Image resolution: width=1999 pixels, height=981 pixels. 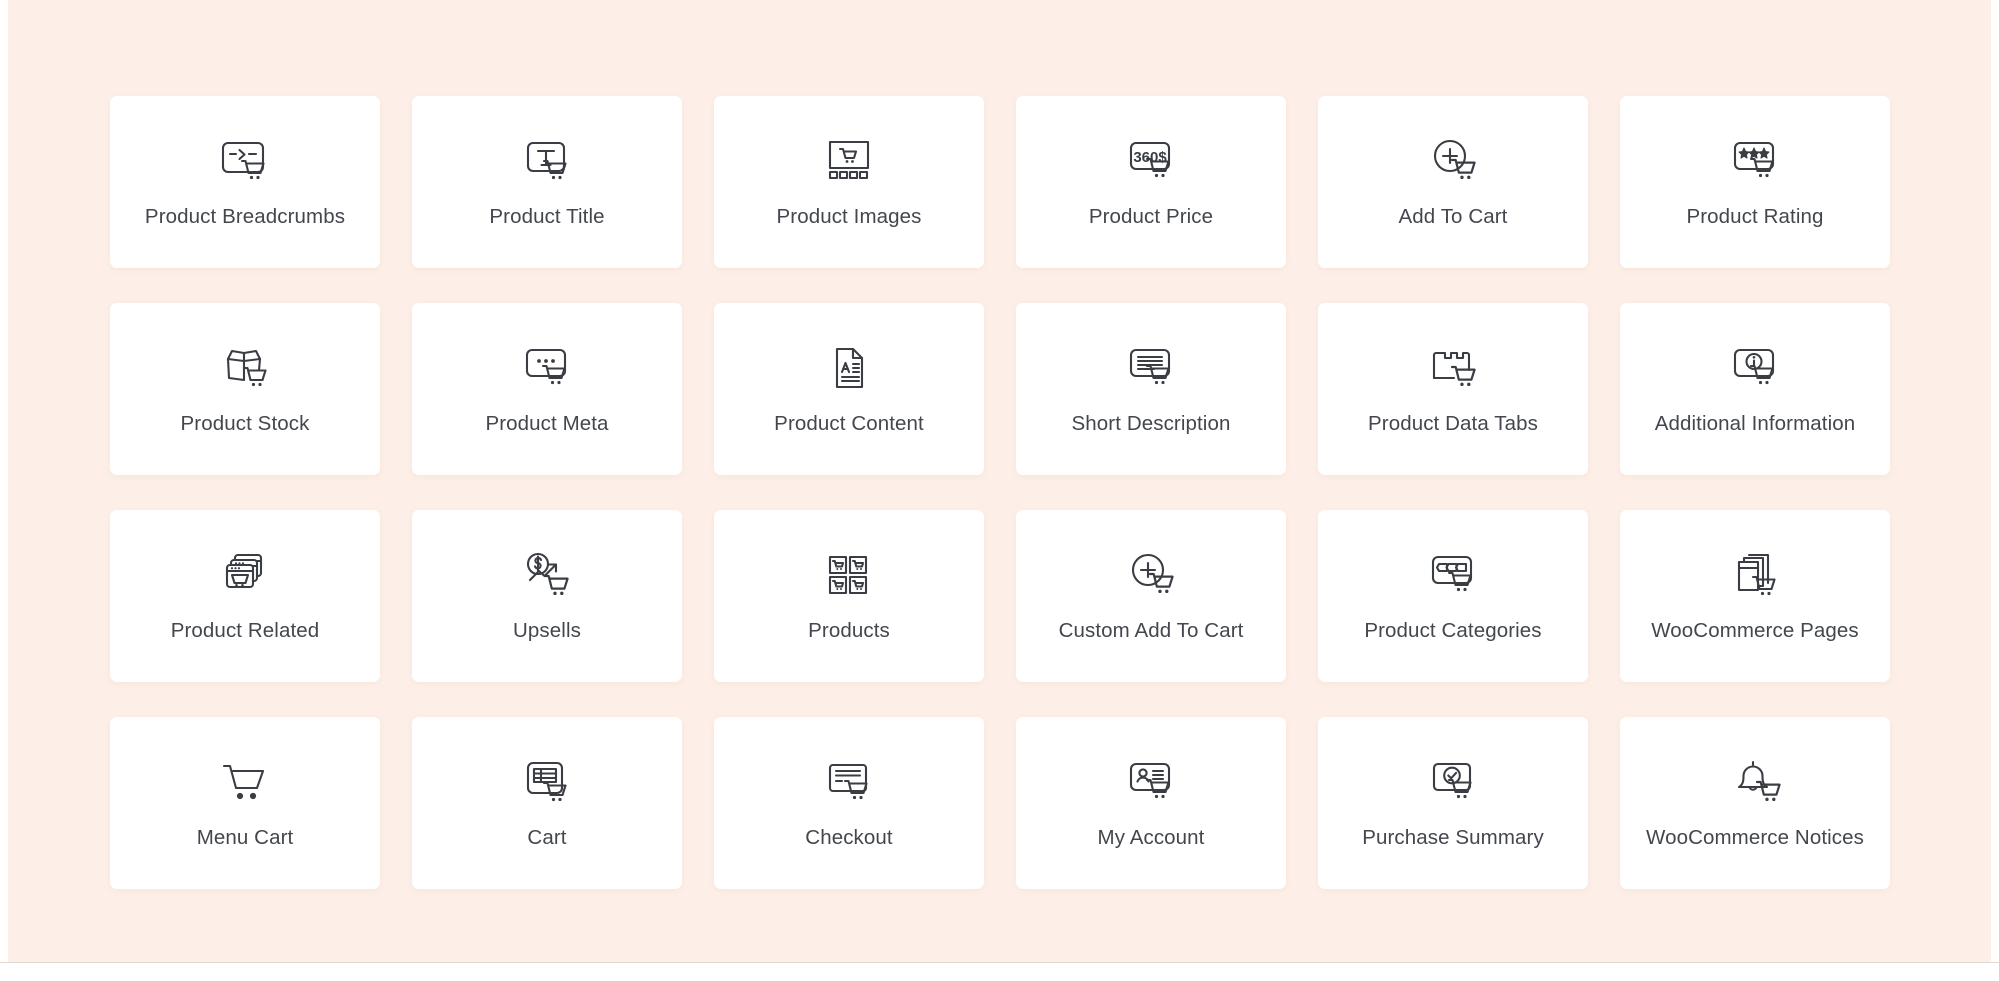 What do you see at coordinates (547, 783) in the screenshot?
I see `cart-table-cart-icon` at bounding box center [547, 783].